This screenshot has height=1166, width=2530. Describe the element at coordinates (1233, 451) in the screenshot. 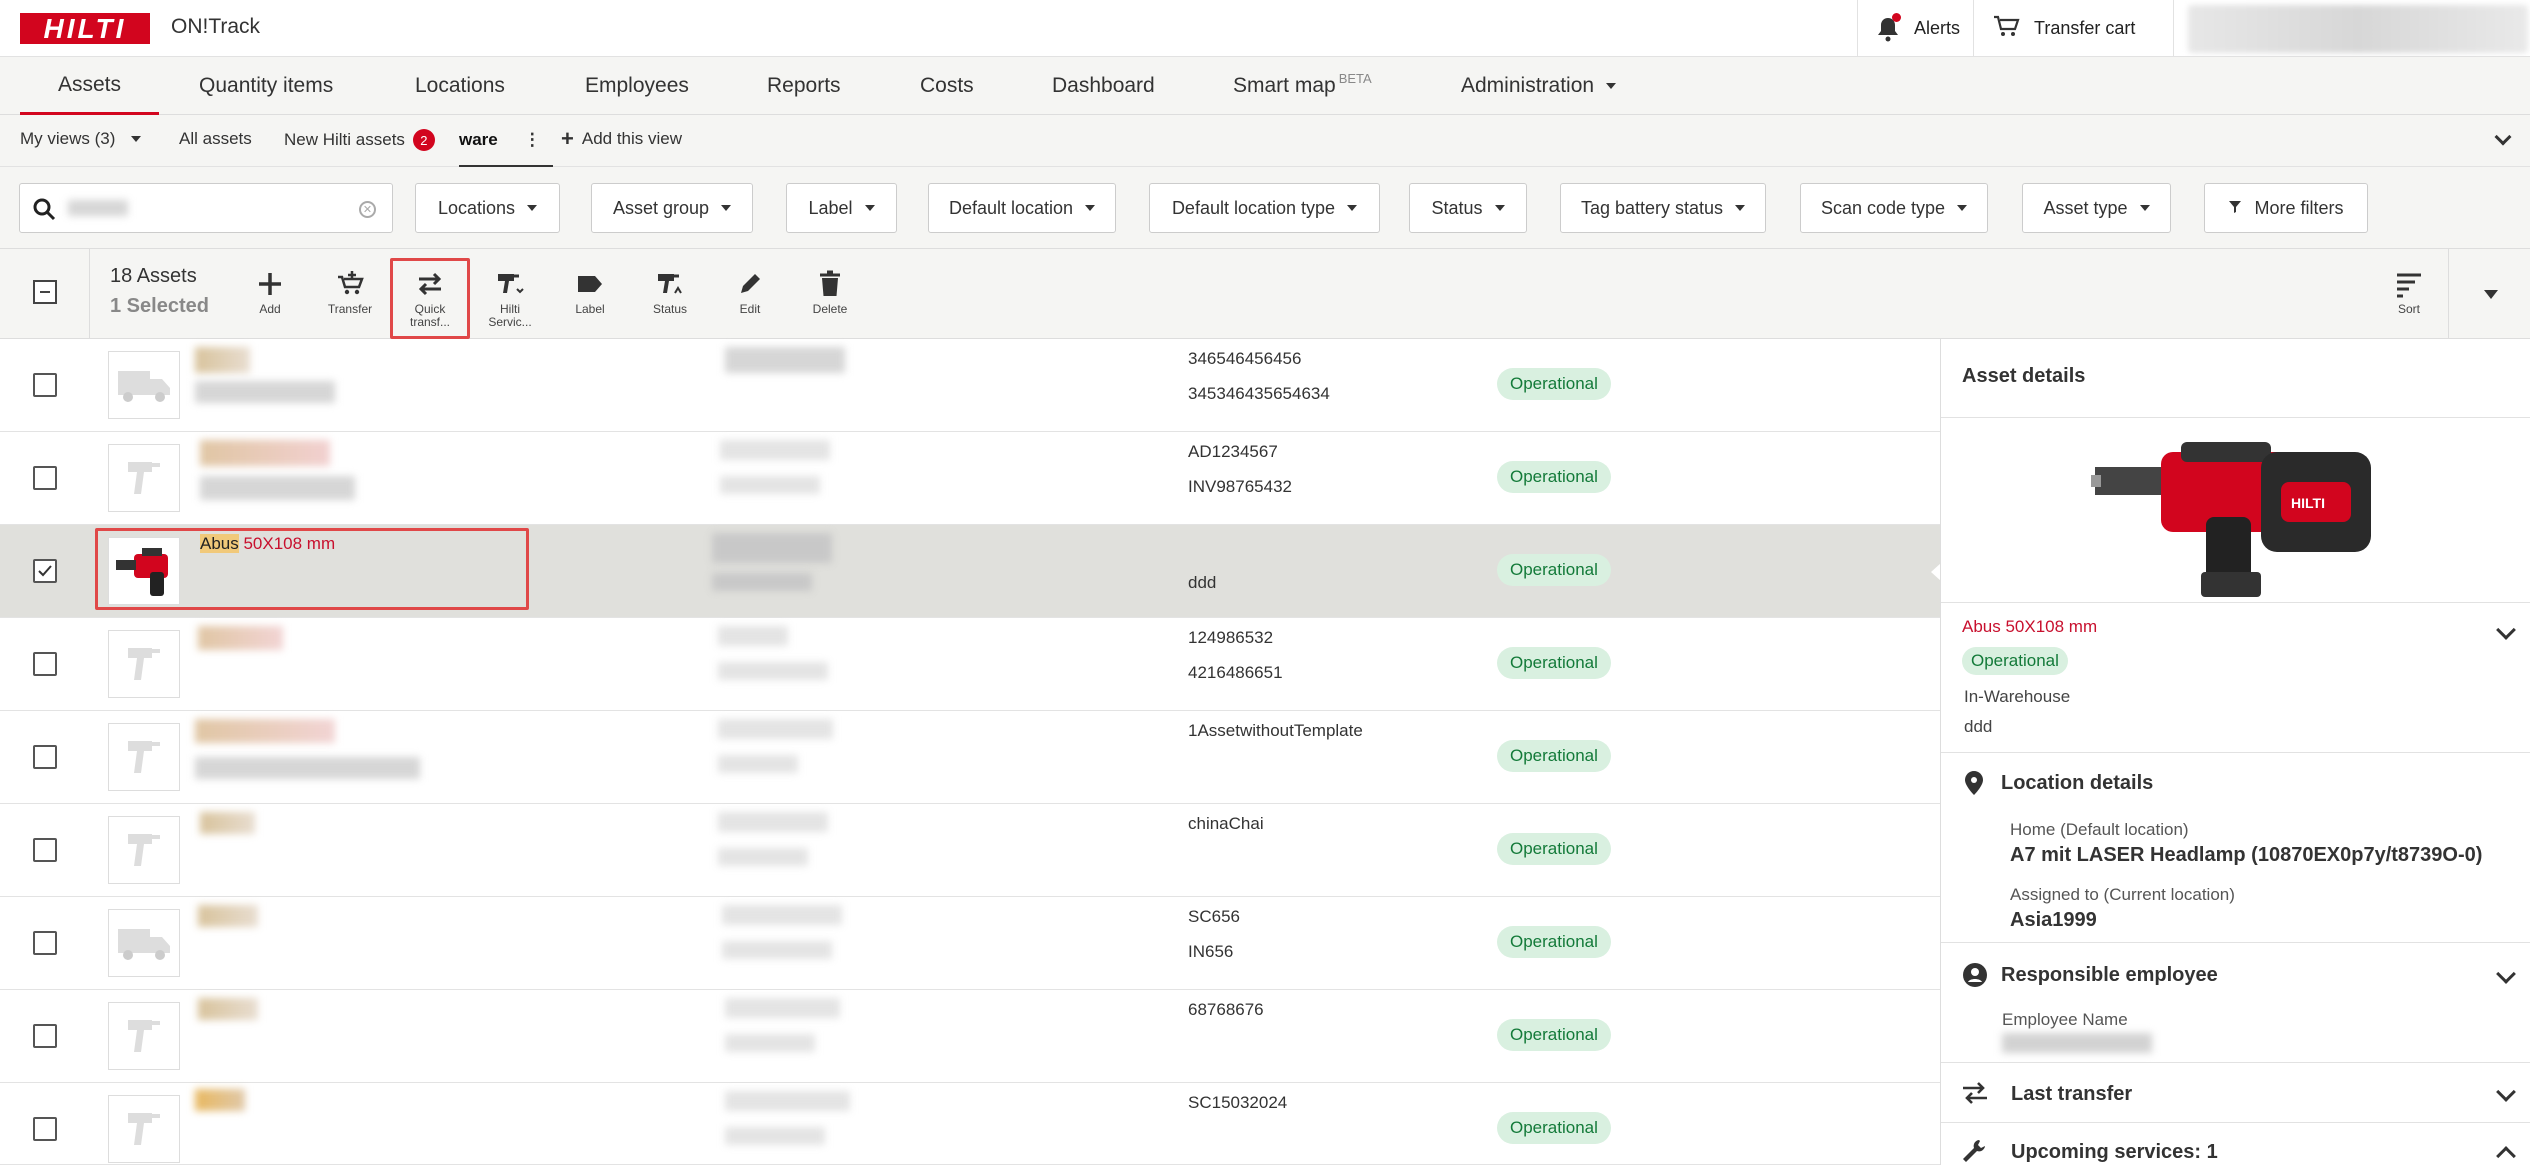

I see `scan-code: AD1234567` at that location.